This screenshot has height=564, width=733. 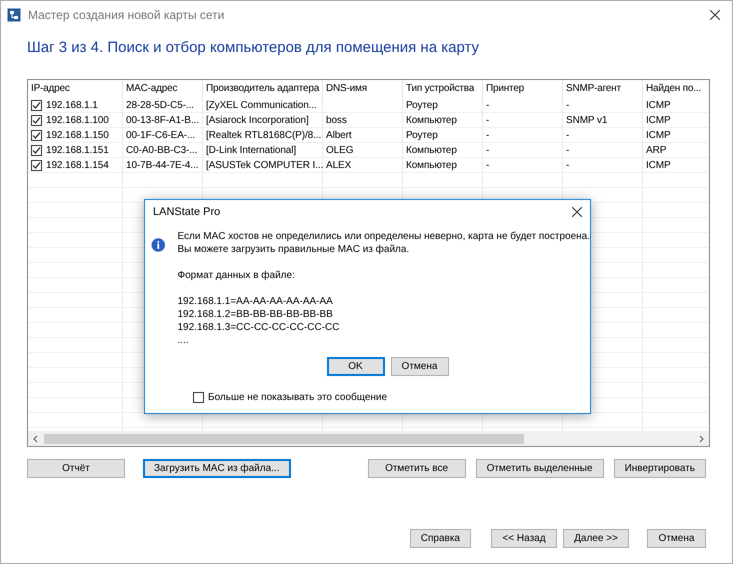 I want to click on button: << Назад, so click(x=524, y=538).